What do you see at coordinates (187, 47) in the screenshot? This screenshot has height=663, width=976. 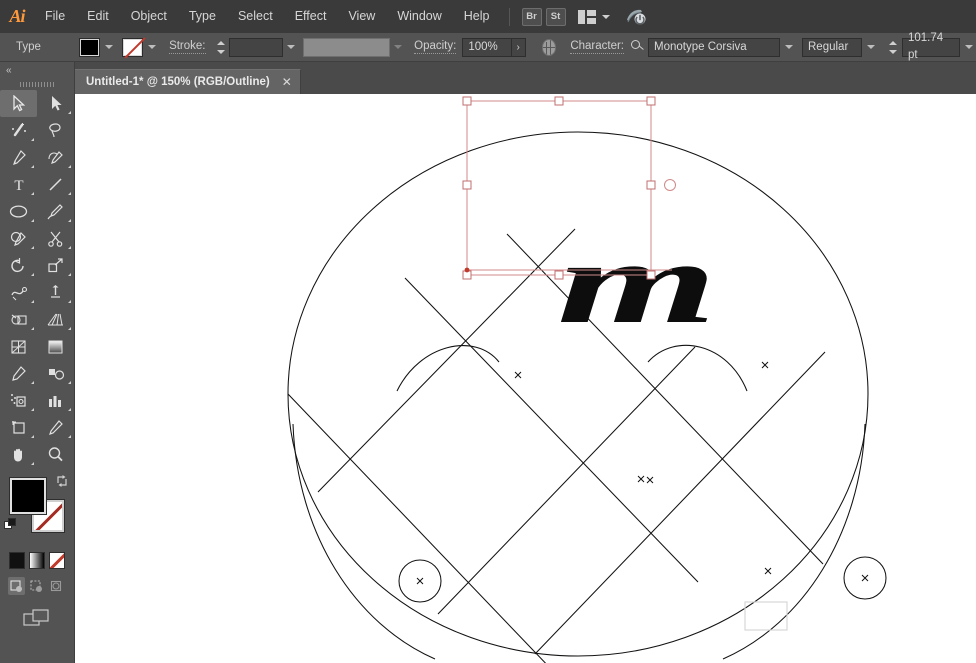 I see `stroke-label: Stroke:` at bounding box center [187, 47].